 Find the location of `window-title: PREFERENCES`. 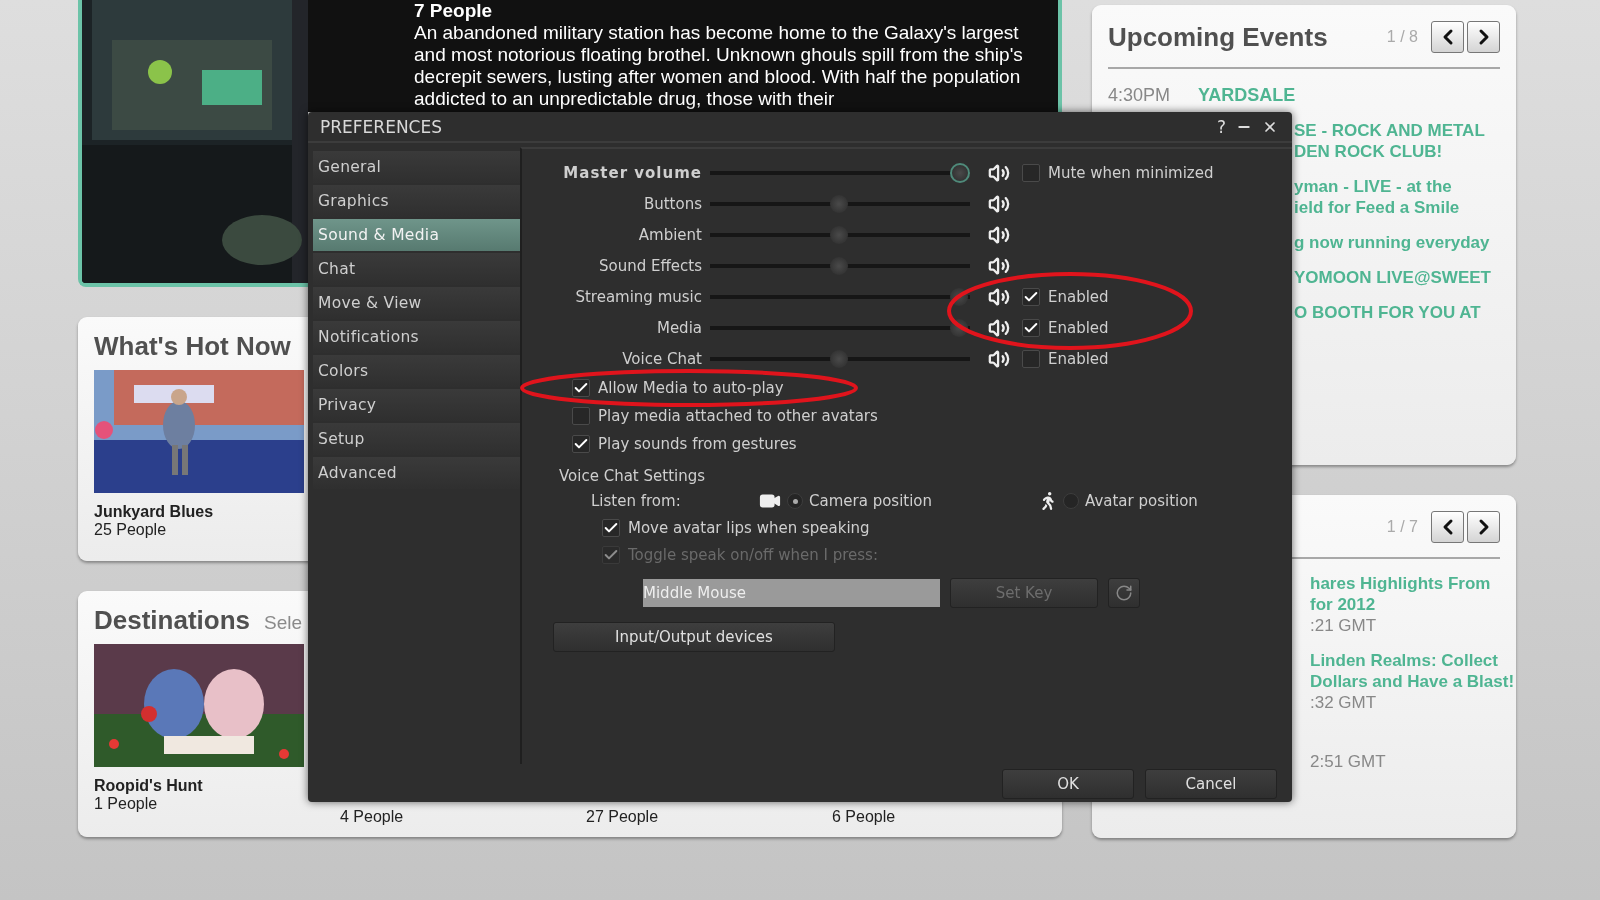

window-title: PREFERENCES is located at coordinates (381, 126).